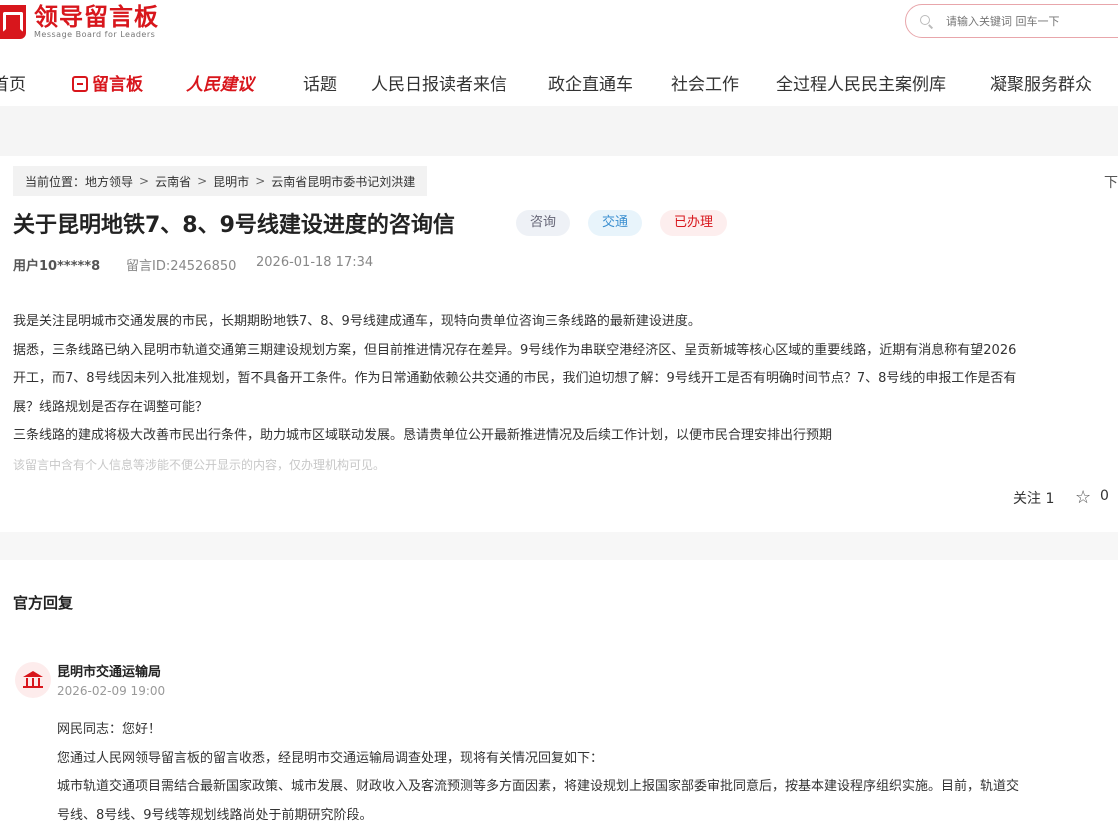  What do you see at coordinates (173, 181) in the screenshot?
I see `breadcrumb-item: 云南省` at bounding box center [173, 181].